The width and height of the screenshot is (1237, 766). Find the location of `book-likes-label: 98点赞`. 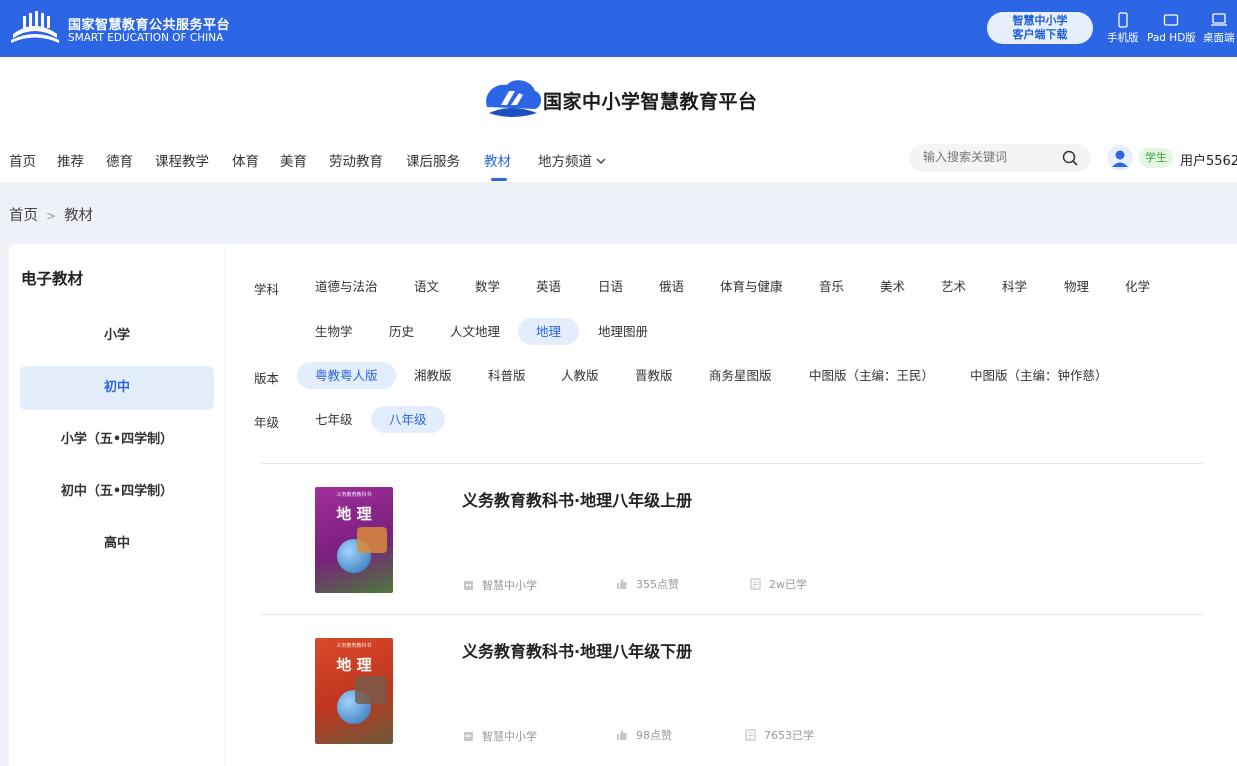

book-likes-label: 98点赞 is located at coordinates (654, 735).